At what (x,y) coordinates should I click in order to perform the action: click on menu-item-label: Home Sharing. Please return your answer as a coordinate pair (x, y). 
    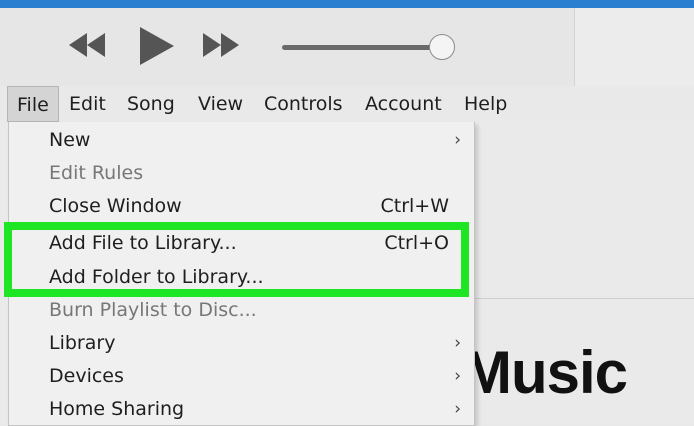
    Looking at the image, I should click on (117, 409).